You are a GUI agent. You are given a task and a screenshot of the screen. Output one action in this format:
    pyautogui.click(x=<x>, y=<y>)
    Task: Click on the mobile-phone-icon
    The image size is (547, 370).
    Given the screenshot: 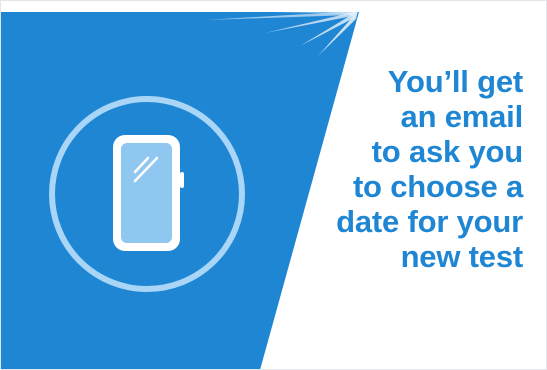 What is the action you would take?
    pyautogui.click(x=148, y=193)
    